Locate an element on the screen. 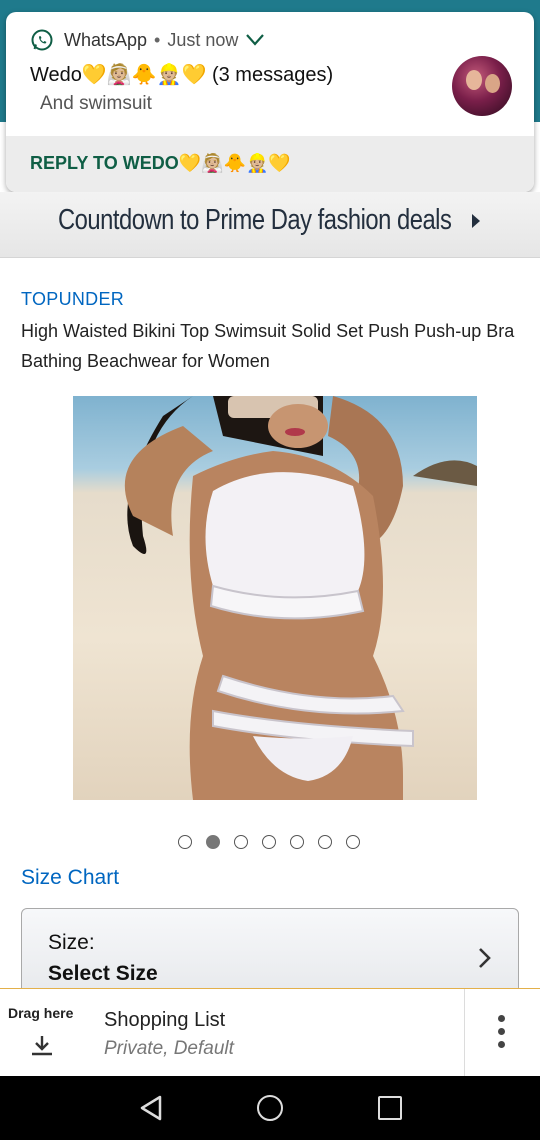  home-icon is located at coordinates (270, 1108).